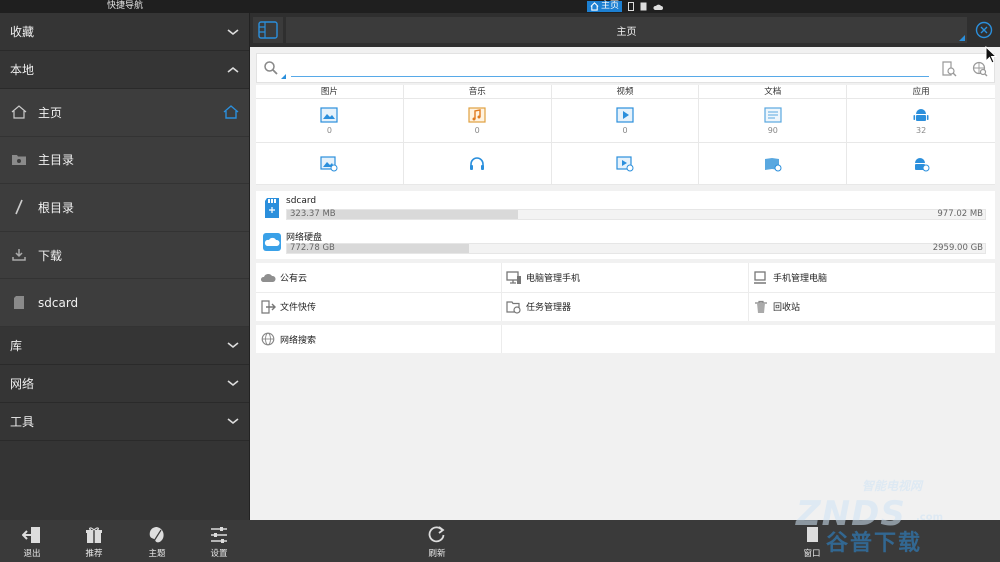 The width and height of the screenshot is (1000, 562). Describe the element at coordinates (124, 383) in the screenshot. I see `sidebar-section-network: 网络` at that location.